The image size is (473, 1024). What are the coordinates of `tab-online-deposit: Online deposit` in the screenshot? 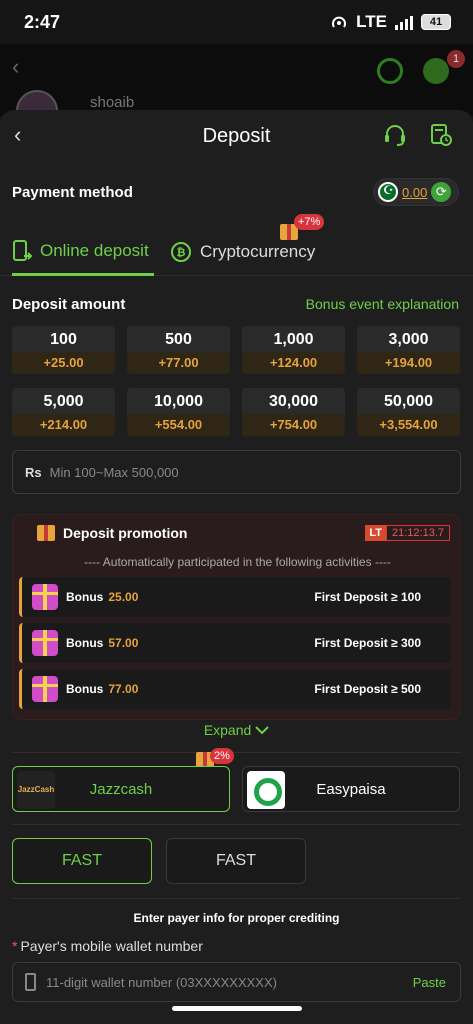 It's located at (83, 252).